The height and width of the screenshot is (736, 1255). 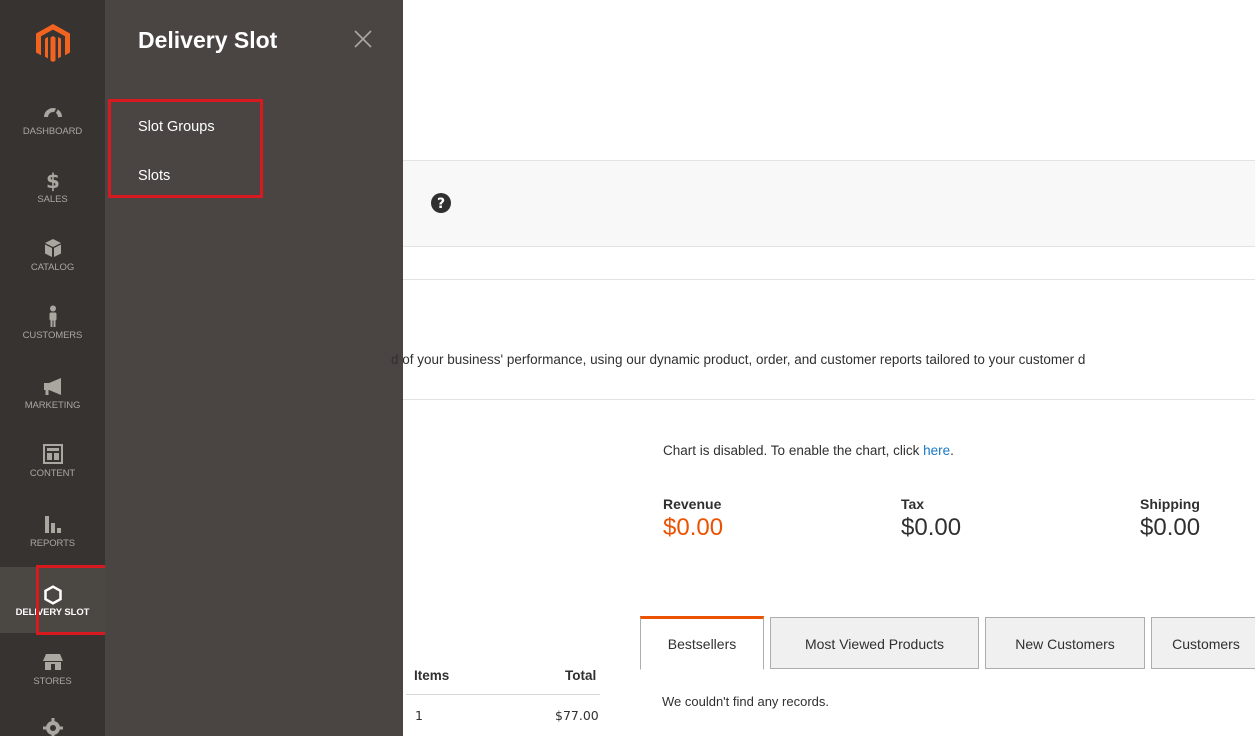 I want to click on tab-most-viewed-products: Most Viewed Products, so click(x=874, y=643).